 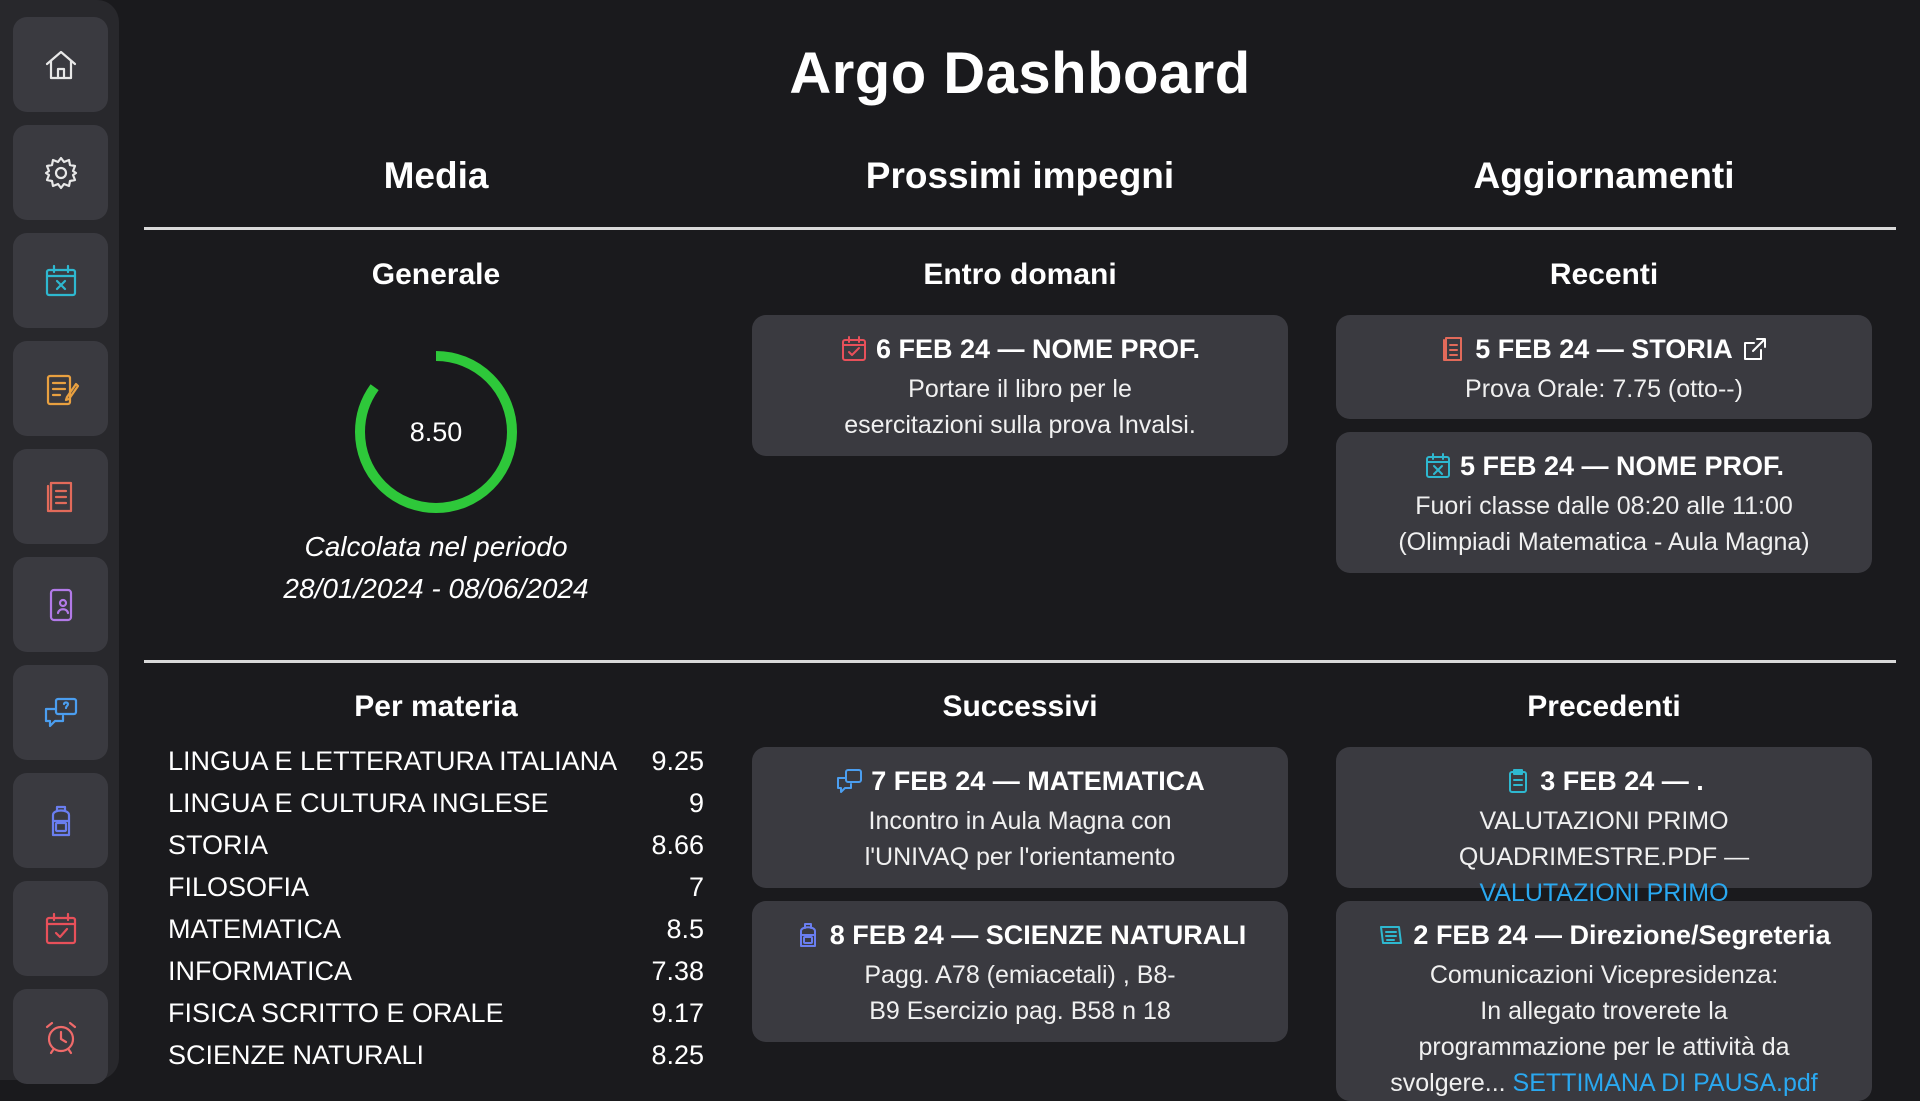 What do you see at coordinates (1038, 349) in the screenshot?
I see `event-title: 6 FEB 24 — NOME PROF.` at bounding box center [1038, 349].